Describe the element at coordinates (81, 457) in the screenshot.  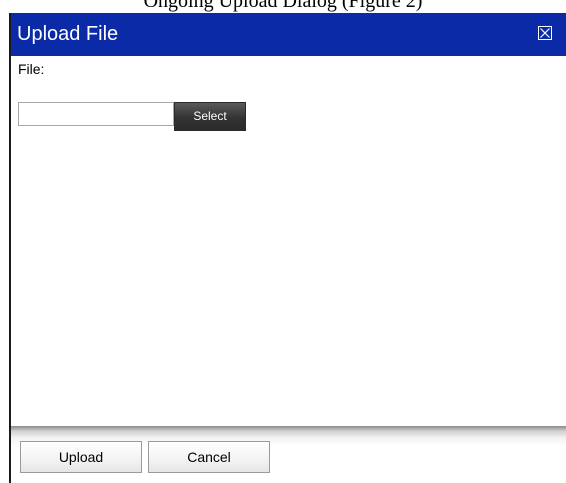
I see `upload-button: Upload` at that location.